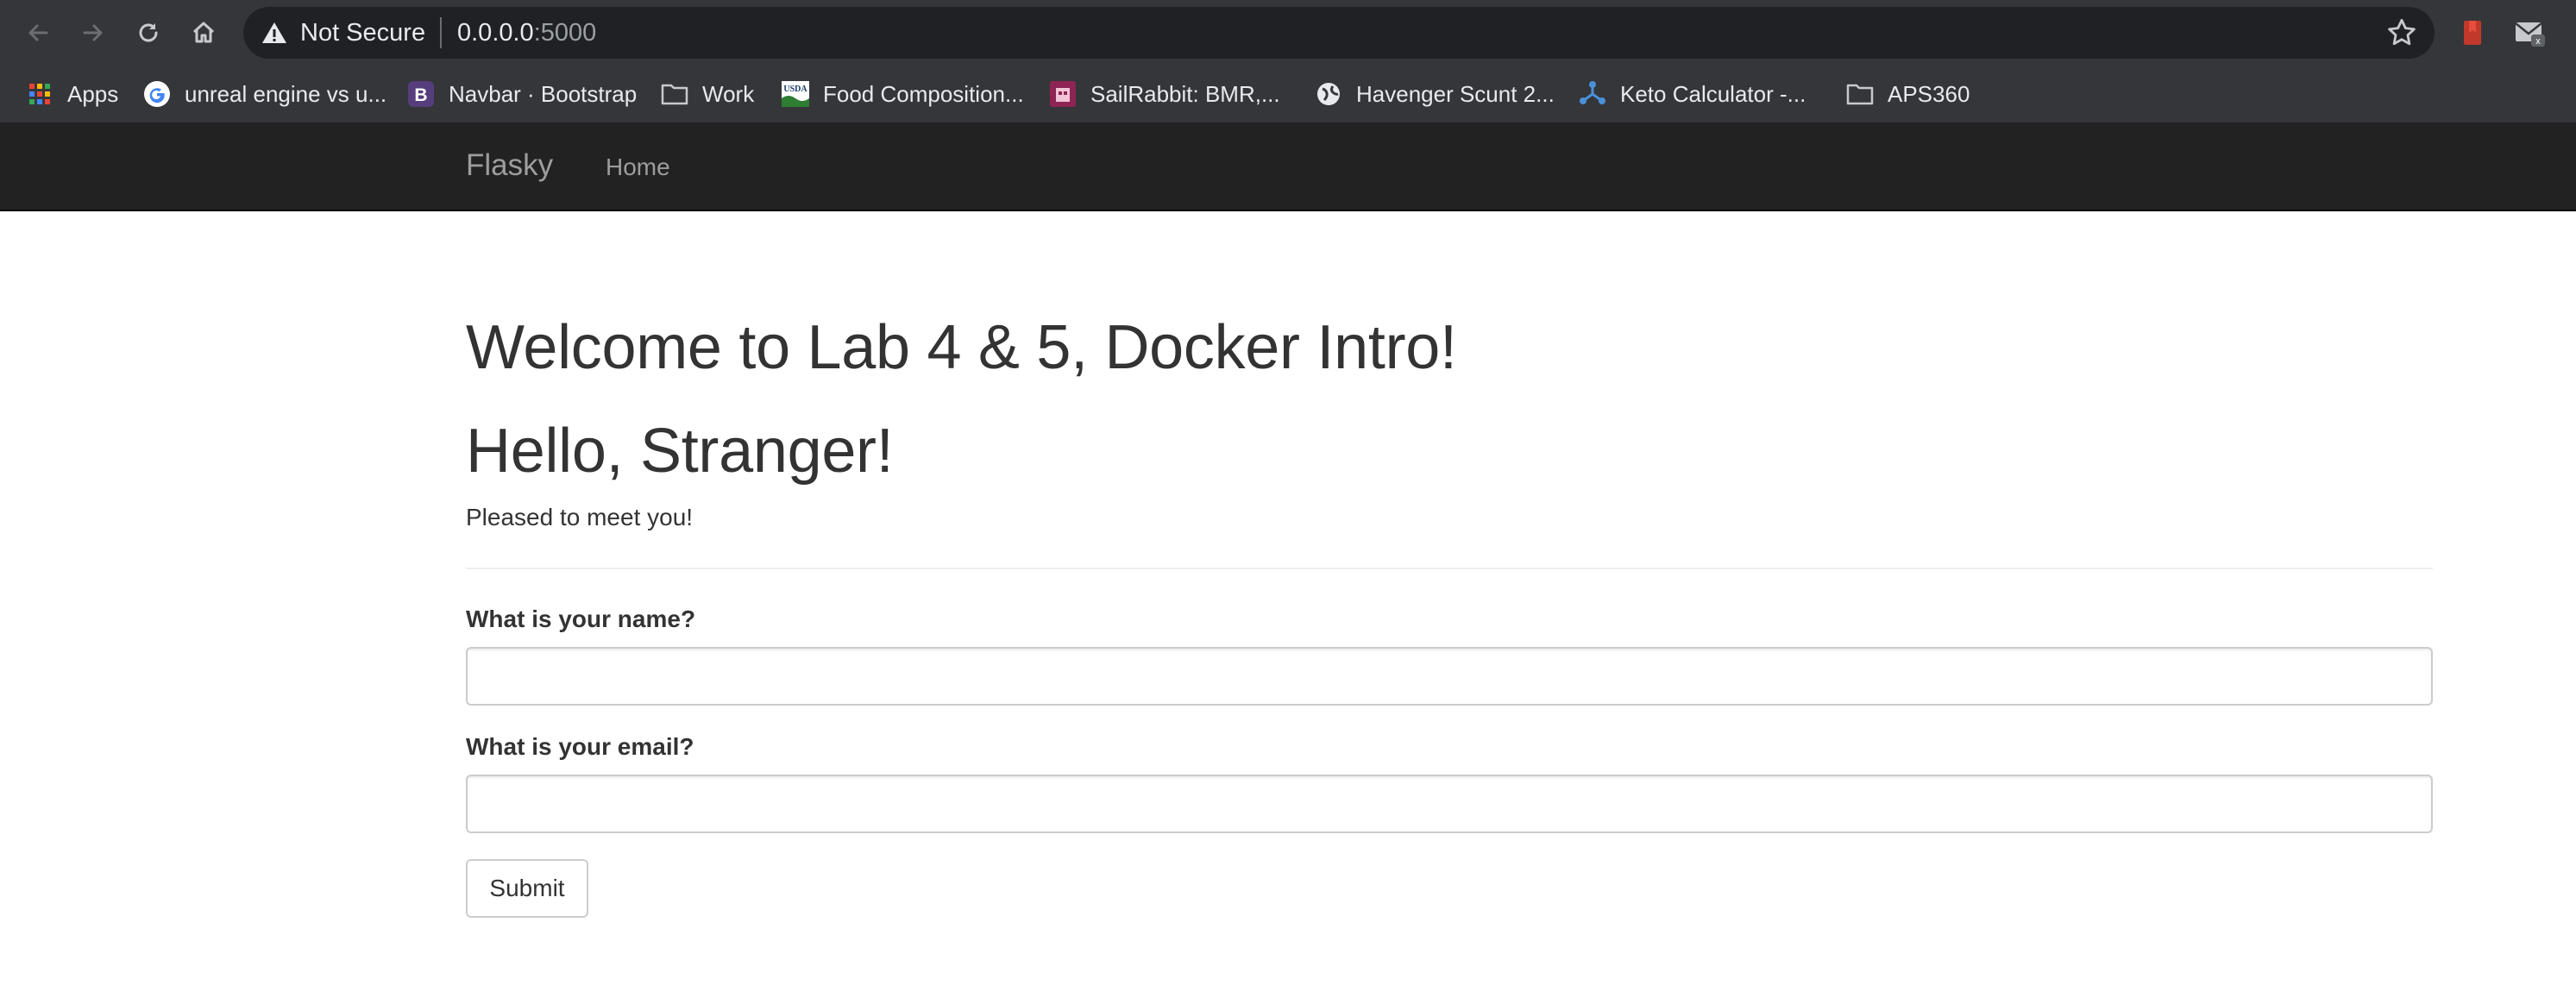  I want to click on extension-bookmark-icon, so click(2472, 33).